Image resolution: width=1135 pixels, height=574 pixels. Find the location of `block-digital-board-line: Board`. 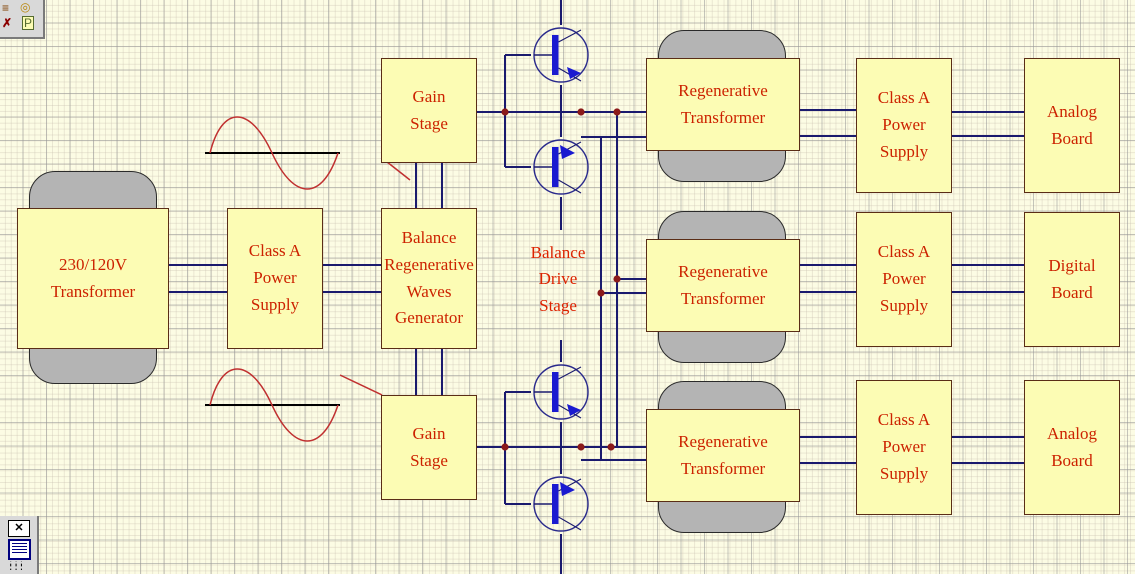

block-digital-board-line: Board is located at coordinates (1072, 292).